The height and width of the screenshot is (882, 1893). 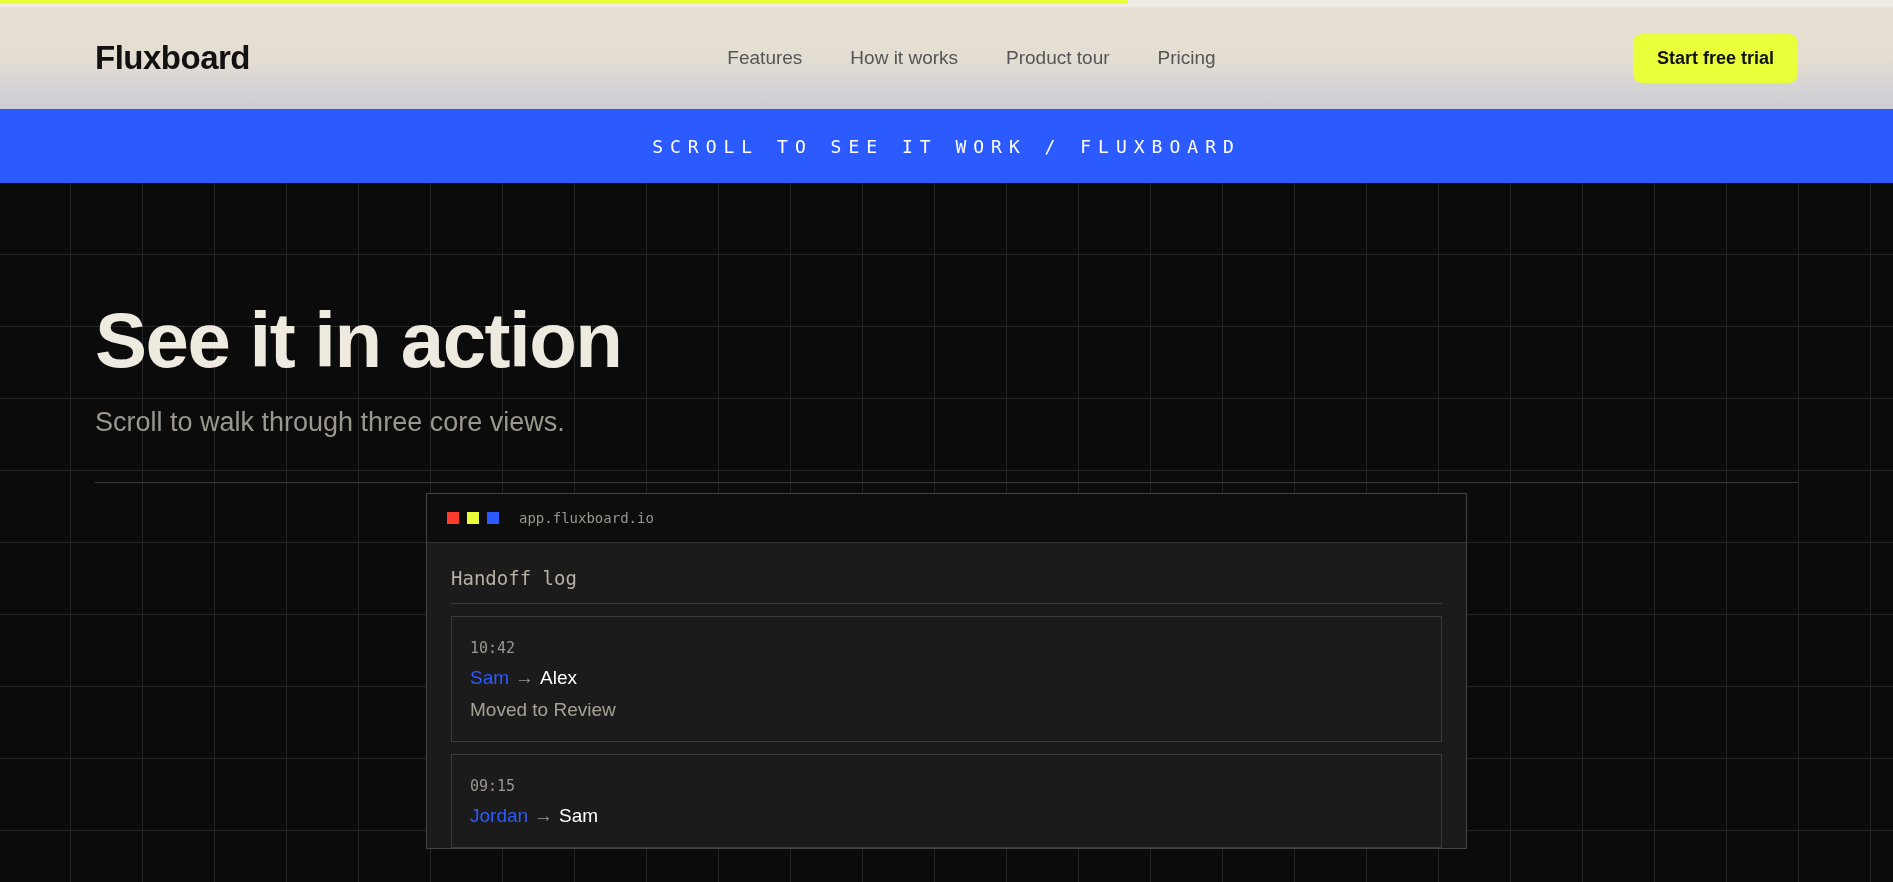 What do you see at coordinates (330, 422) in the screenshot?
I see `hero-subtitle: Scroll to walk through three core views.` at bounding box center [330, 422].